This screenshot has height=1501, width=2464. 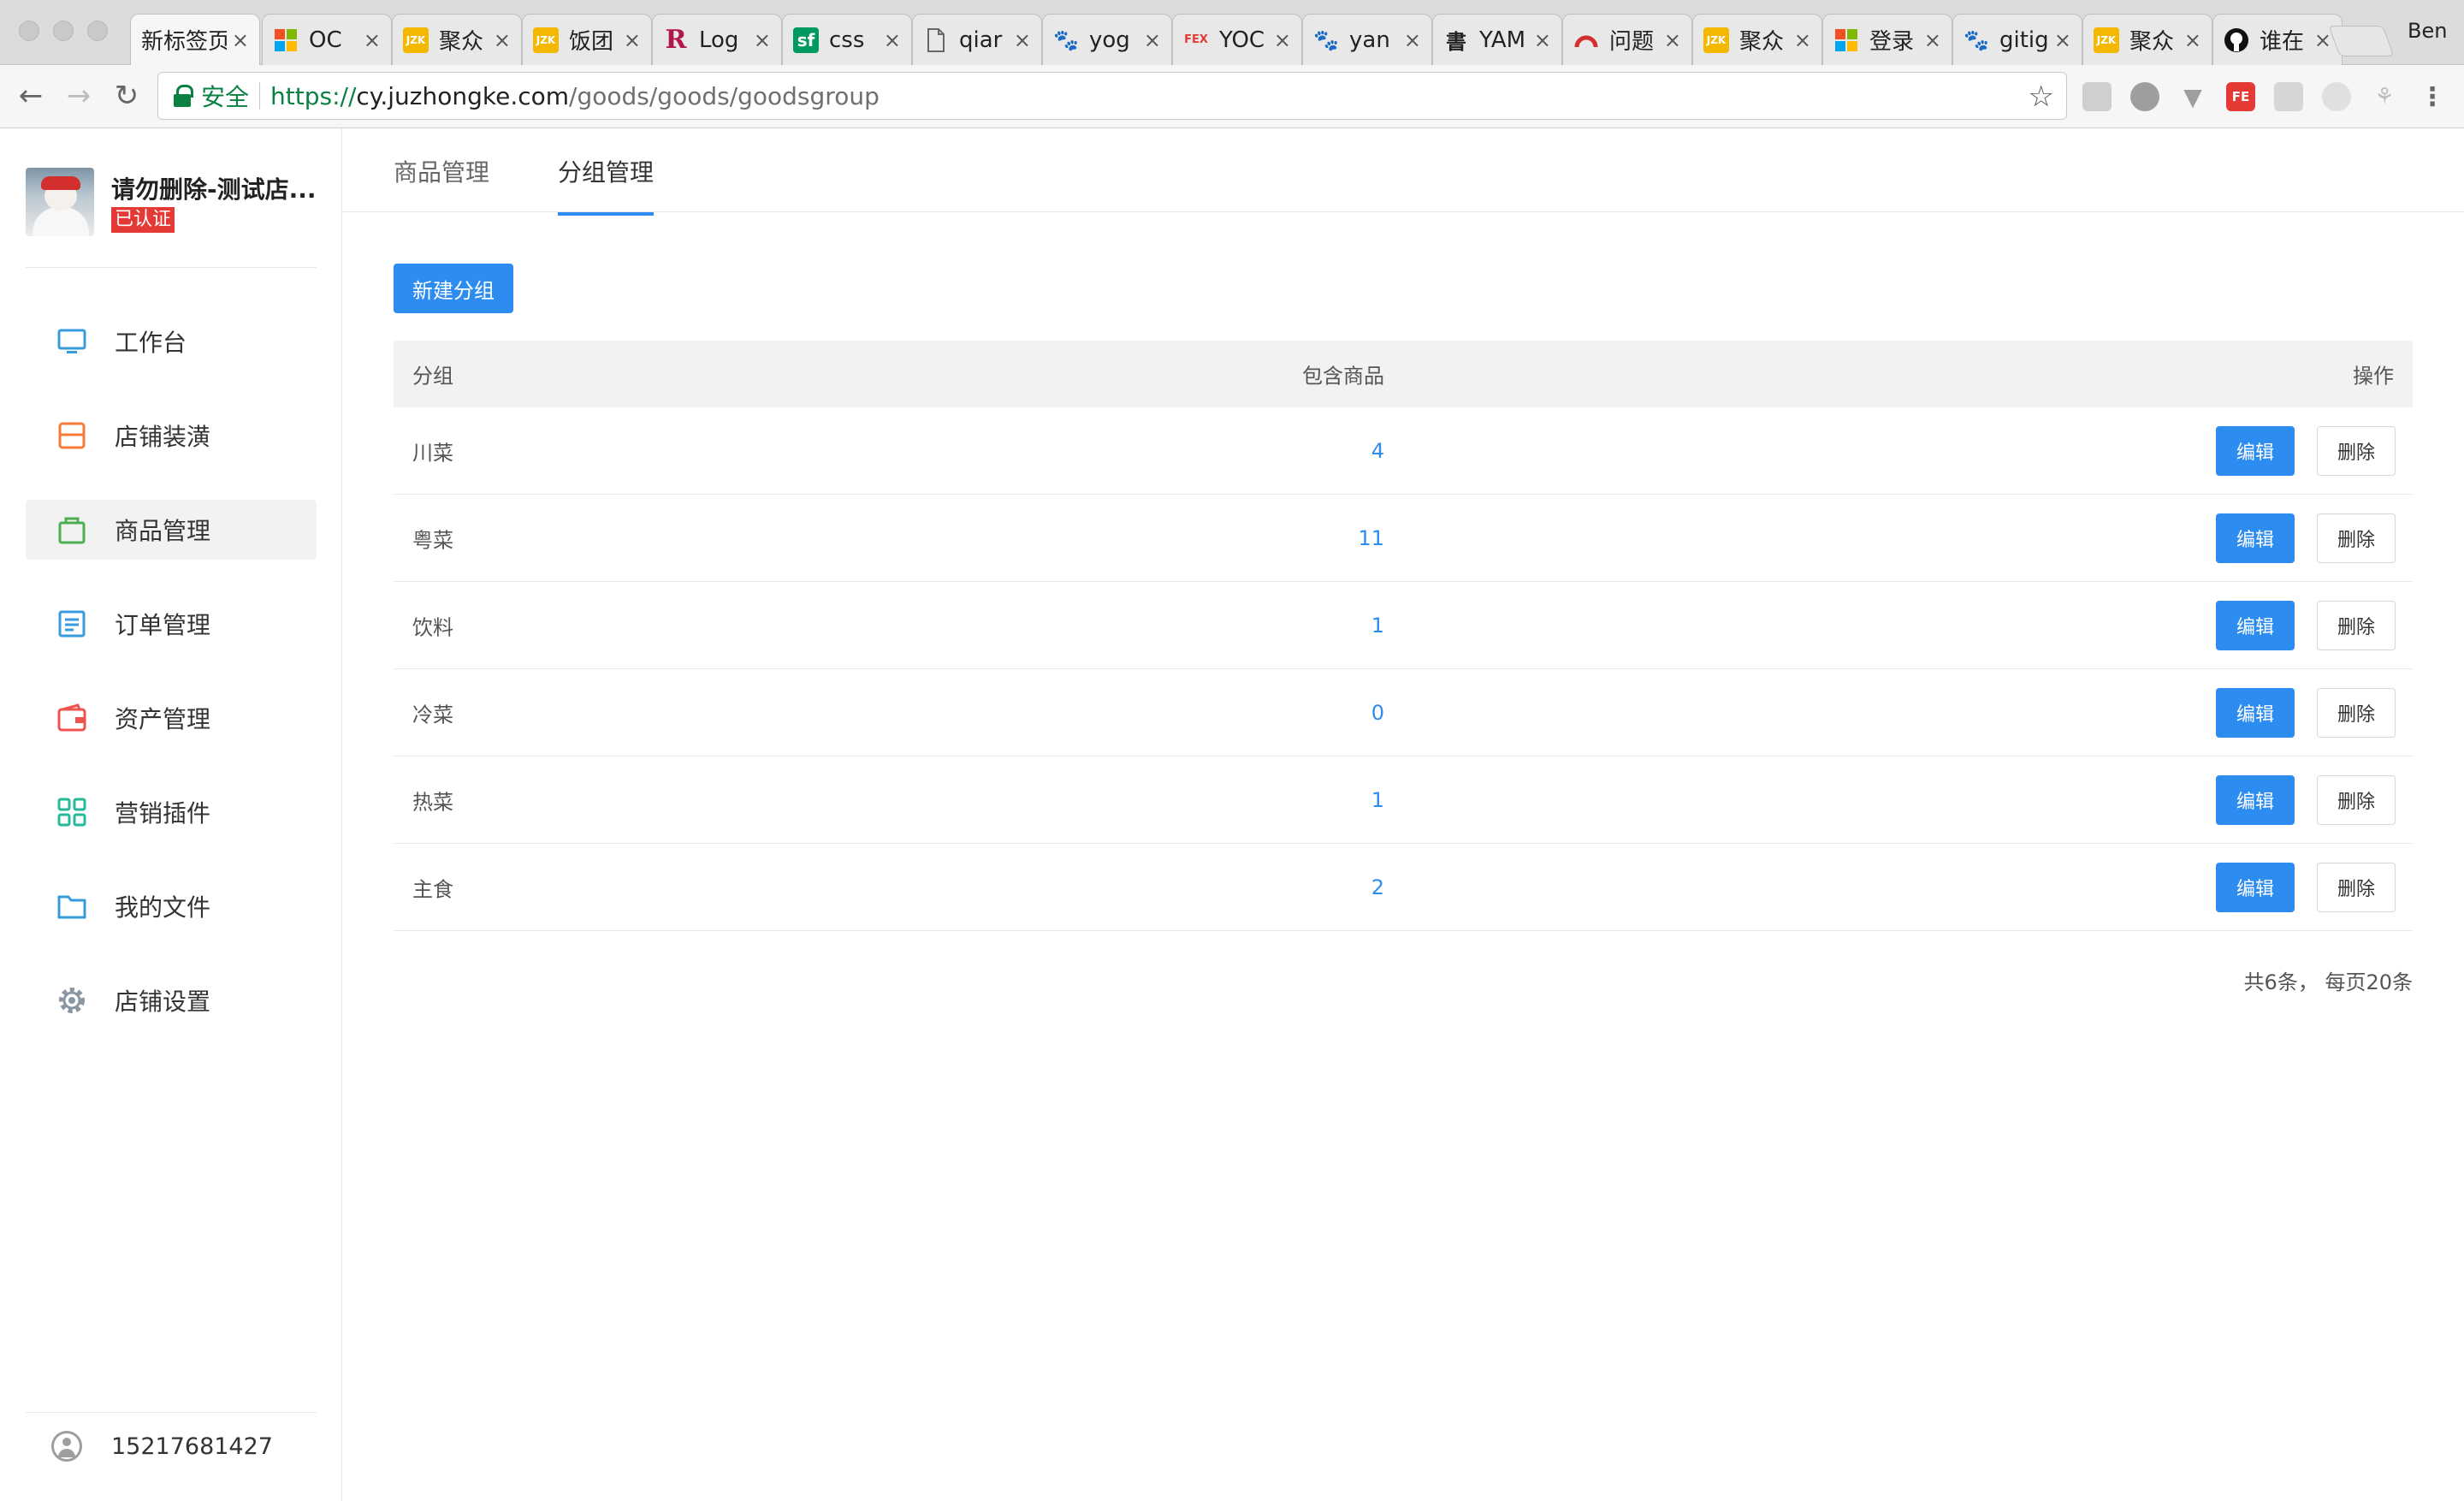 What do you see at coordinates (1196, 39) in the screenshot?
I see `fex-icon: FEX` at bounding box center [1196, 39].